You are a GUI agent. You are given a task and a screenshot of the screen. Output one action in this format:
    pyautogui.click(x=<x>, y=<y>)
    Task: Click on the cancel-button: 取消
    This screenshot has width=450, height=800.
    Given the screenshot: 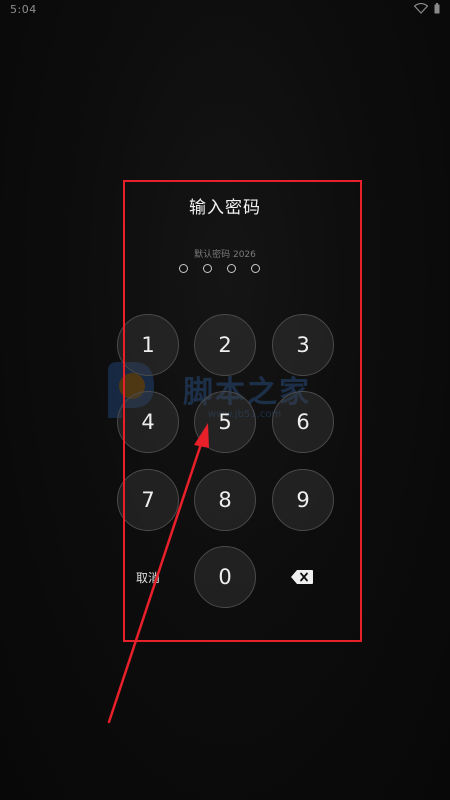 What is the action you would take?
    pyautogui.click(x=148, y=577)
    